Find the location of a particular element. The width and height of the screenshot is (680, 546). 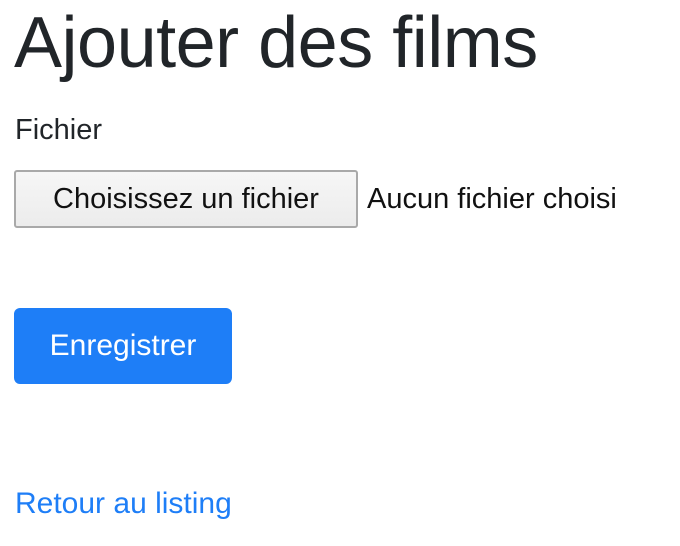

page-title: Ajouter des films is located at coordinates (276, 43).